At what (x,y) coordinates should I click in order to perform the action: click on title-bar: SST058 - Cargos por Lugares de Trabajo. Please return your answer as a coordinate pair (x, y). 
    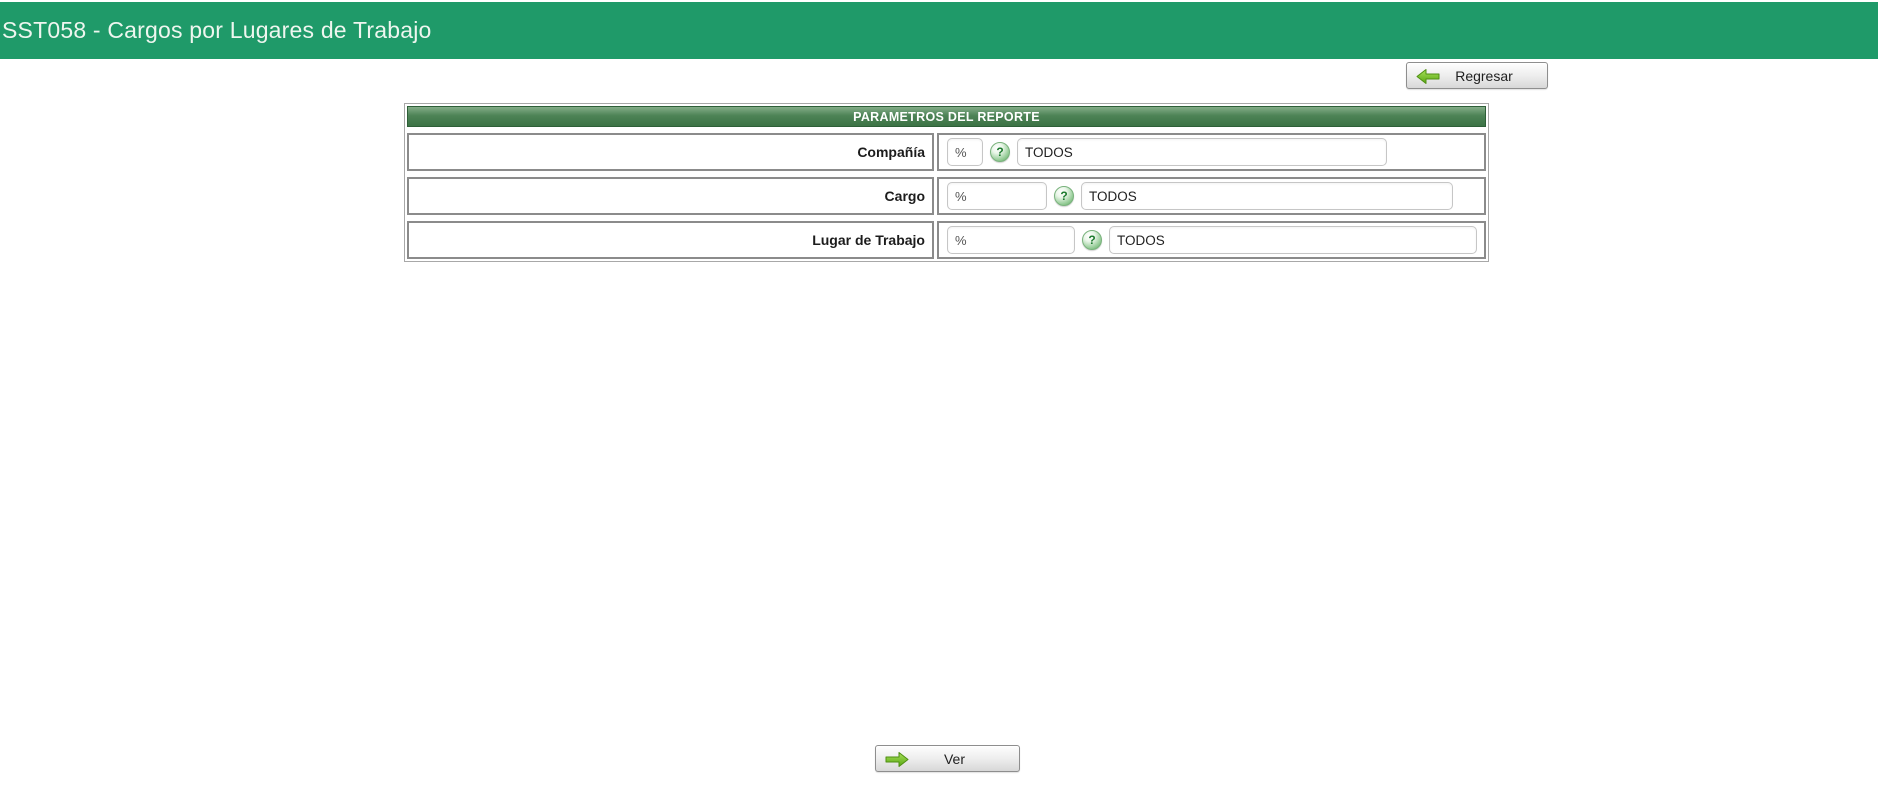
    Looking at the image, I should click on (939, 30).